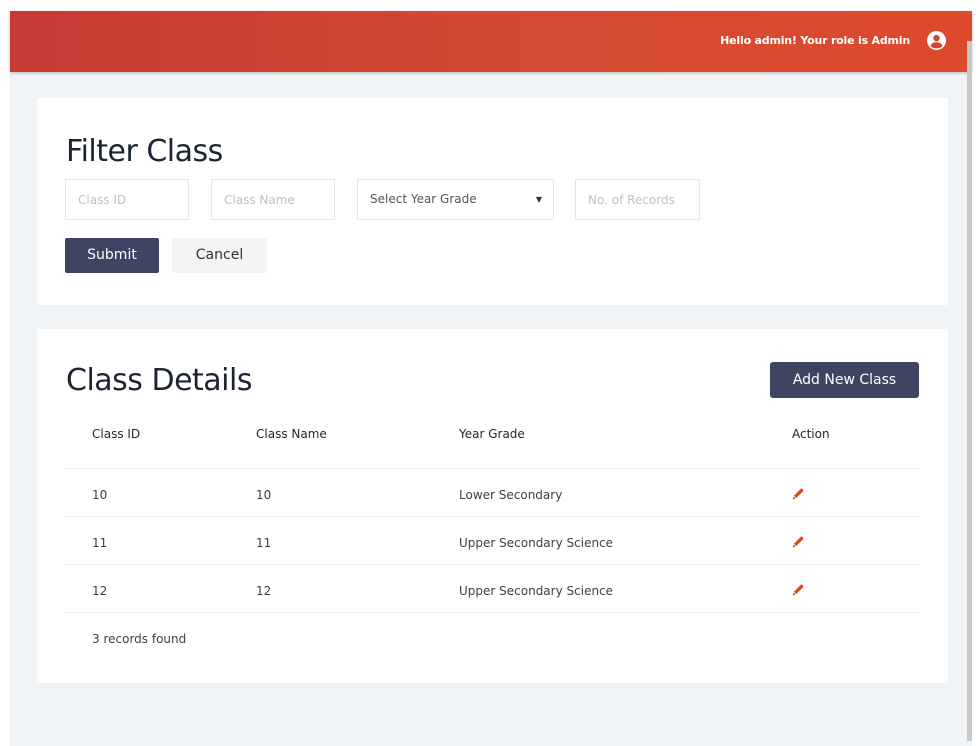 This screenshot has height=746, width=980. What do you see at coordinates (491, 41) in the screenshot?
I see `top-header-bar: Hello admin! Your role is Admin` at bounding box center [491, 41].